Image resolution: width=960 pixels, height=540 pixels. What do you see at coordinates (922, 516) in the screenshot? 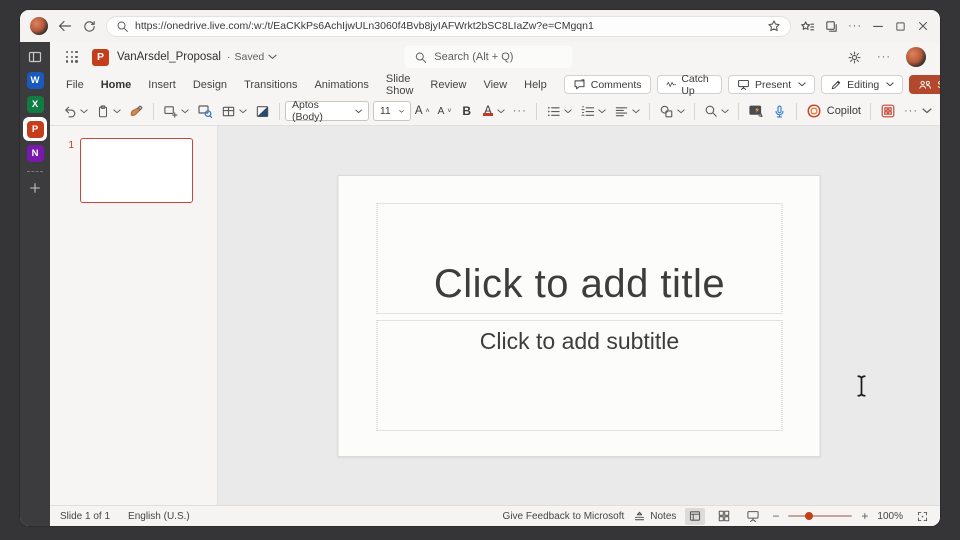
I see `fit-slide-button` at bounding box center [922, 516].